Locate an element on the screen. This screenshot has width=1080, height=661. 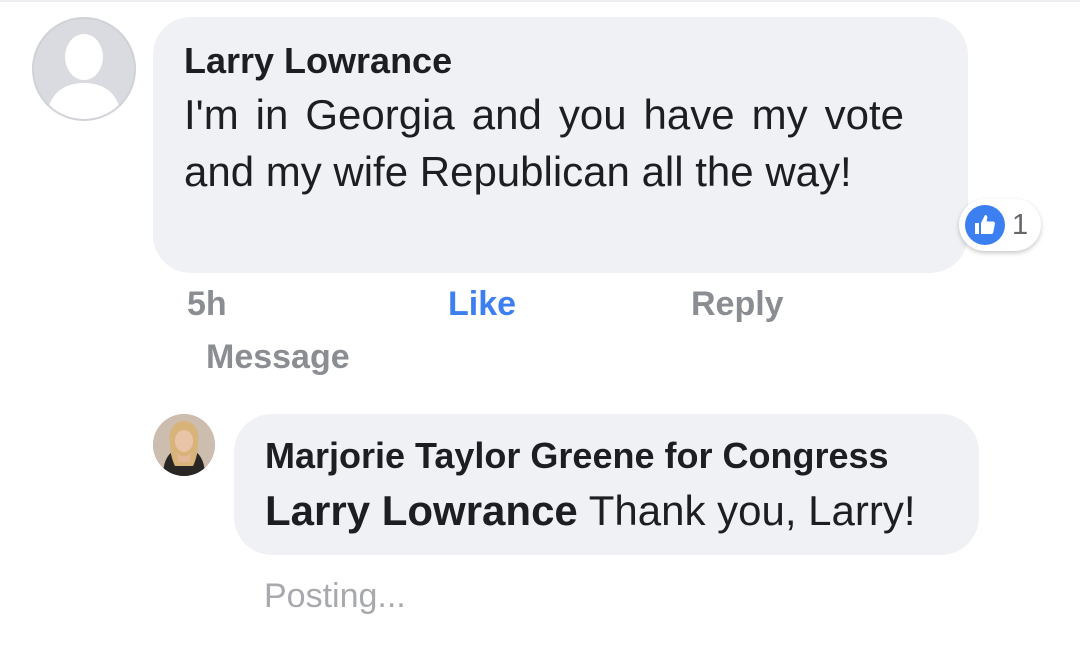
comment-author: Larry Lowrance is located at coordinates (561, 61).